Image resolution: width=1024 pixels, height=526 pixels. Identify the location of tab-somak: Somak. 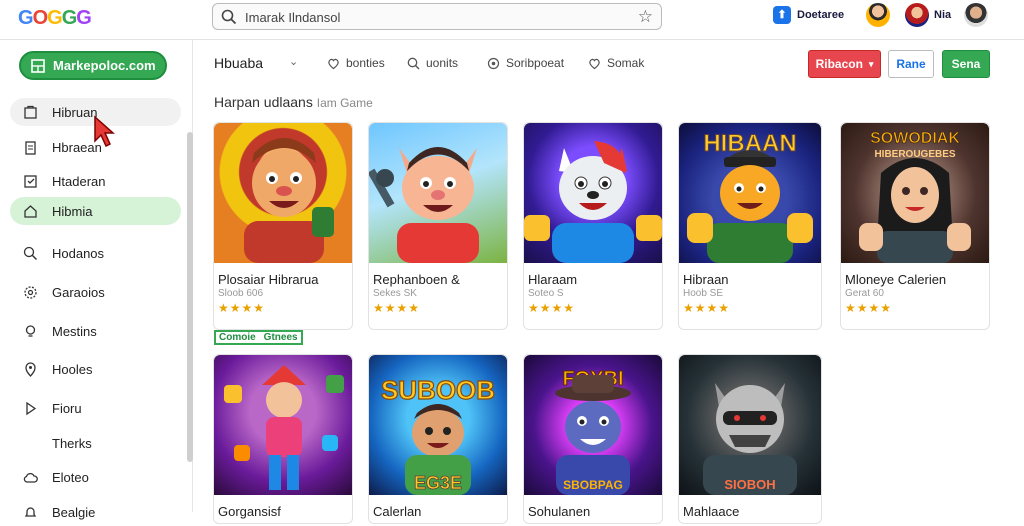
(616, 63).